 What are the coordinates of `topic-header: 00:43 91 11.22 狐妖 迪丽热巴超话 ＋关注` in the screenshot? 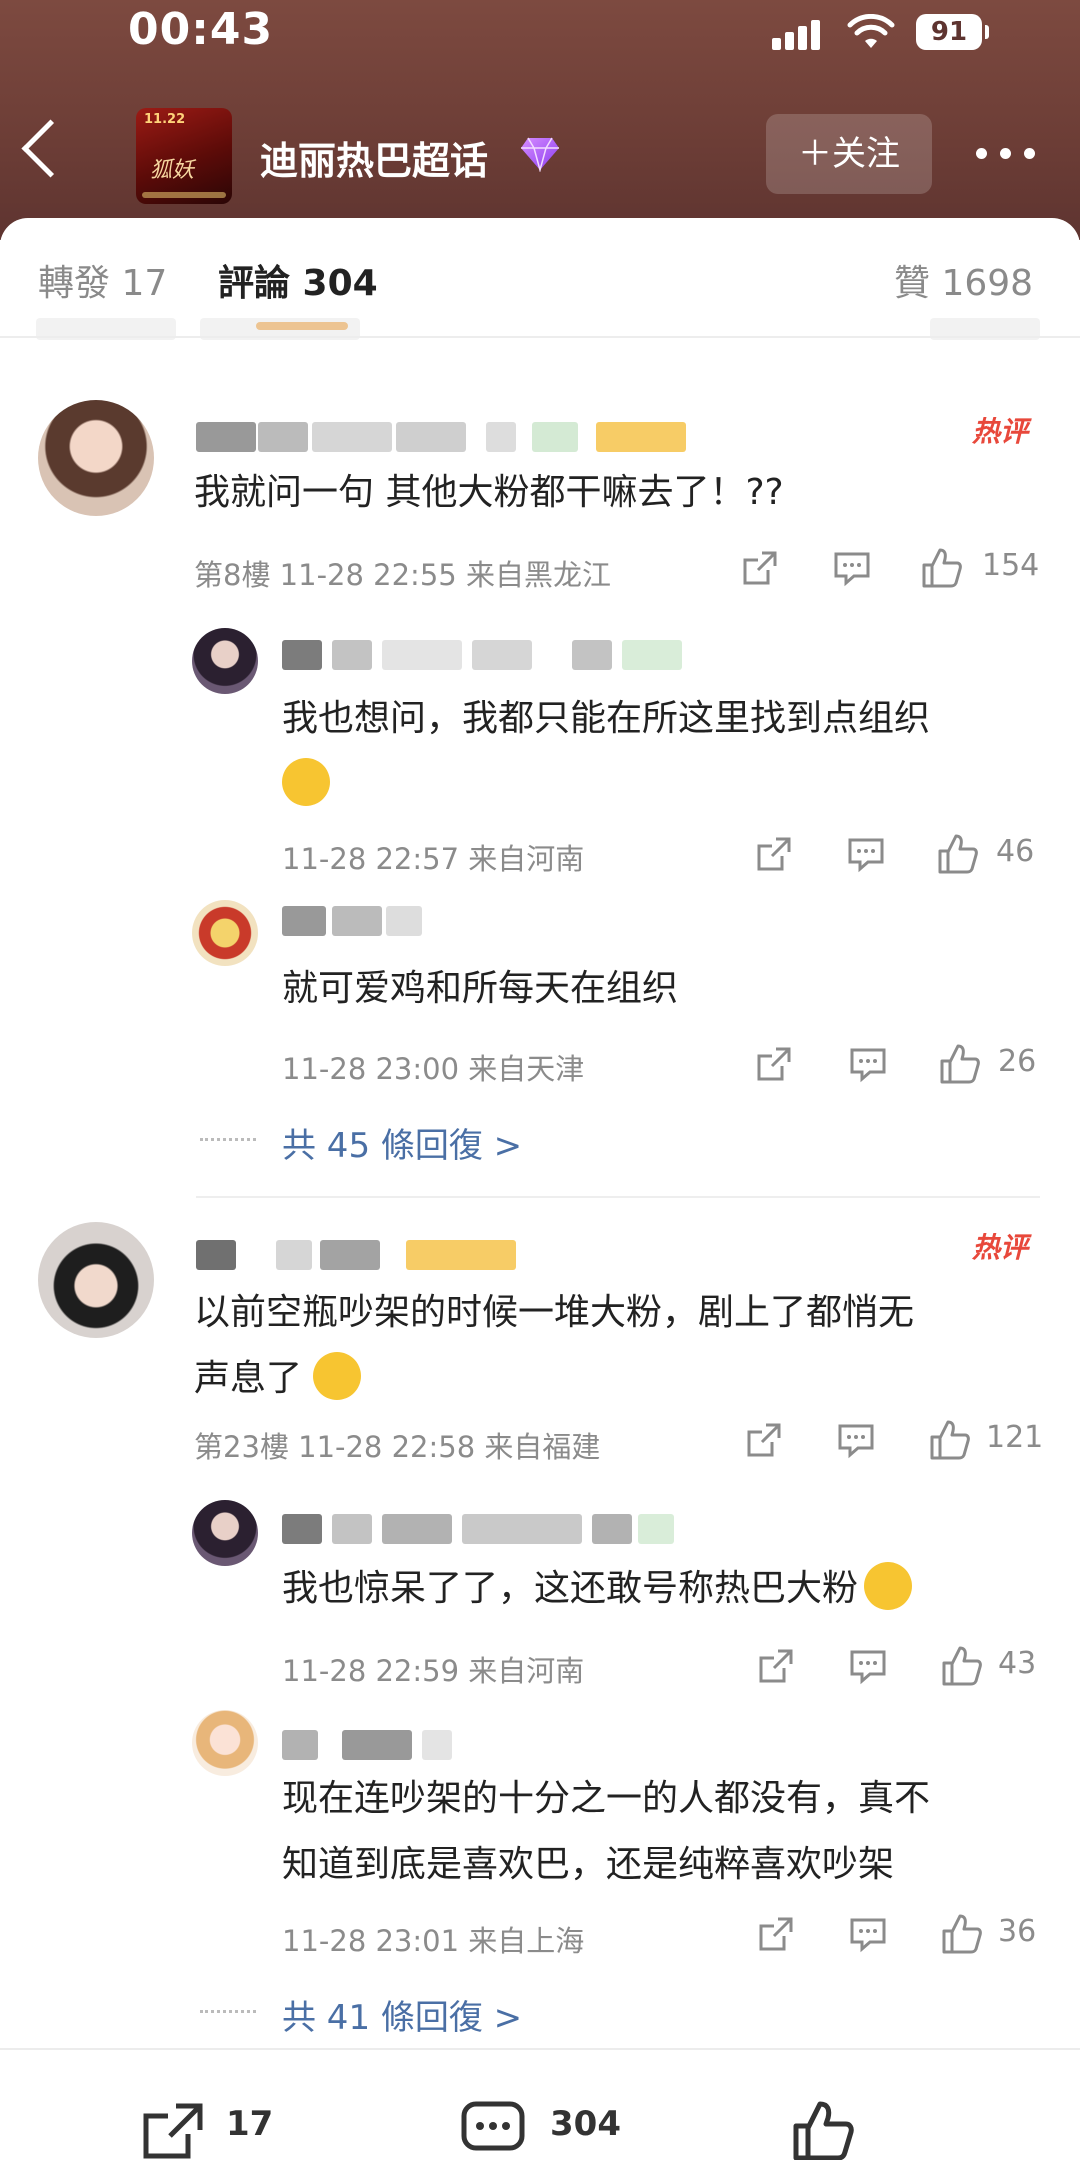 It's located at (540, 120).